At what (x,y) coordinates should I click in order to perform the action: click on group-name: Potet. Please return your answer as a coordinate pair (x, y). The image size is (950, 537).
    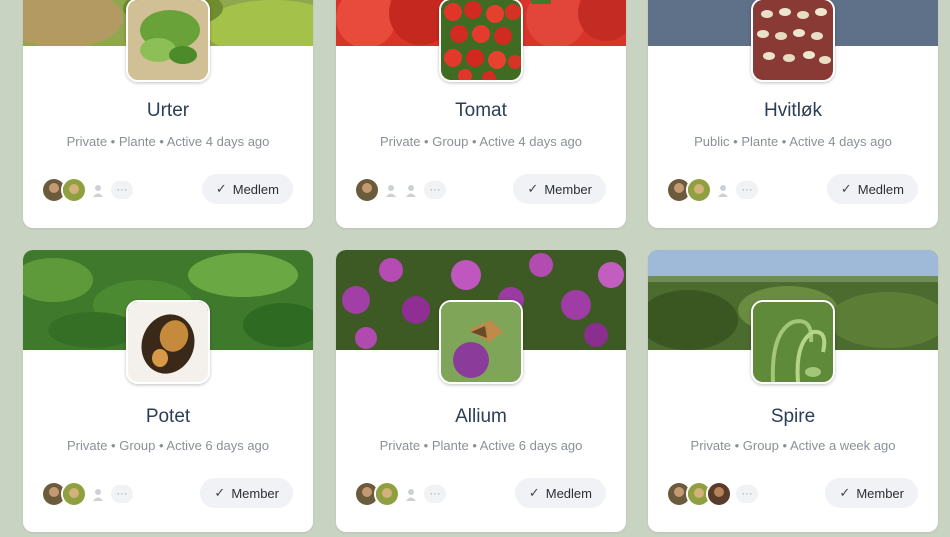
    Looking at the image, I should click on (168, 417).